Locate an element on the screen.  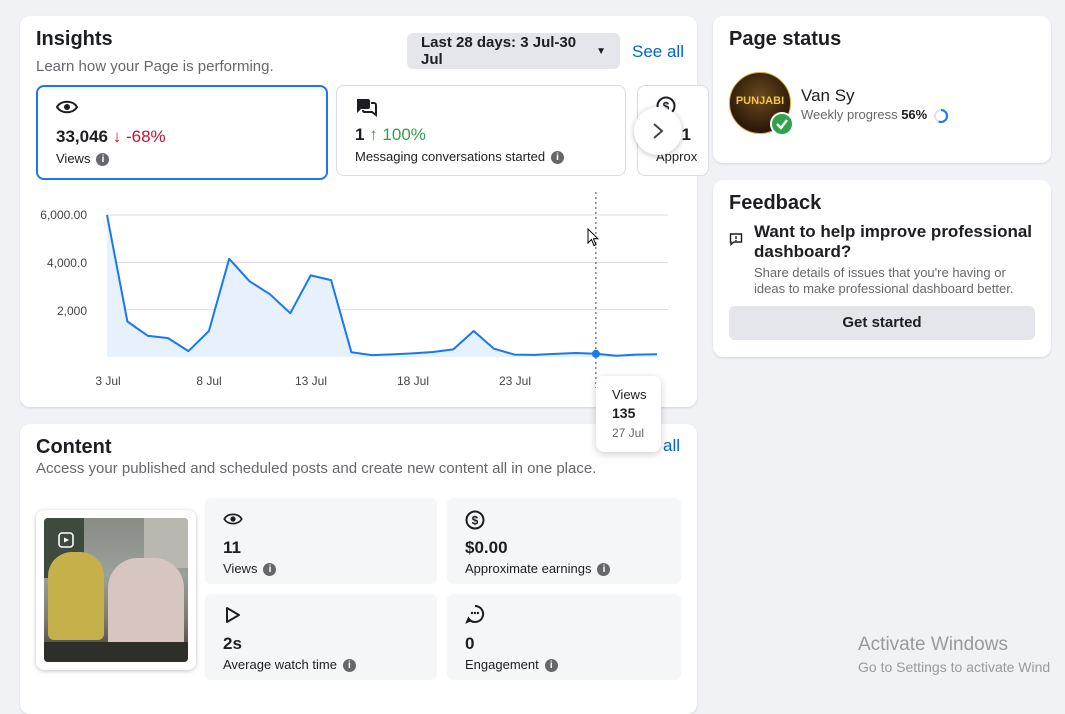
feedback-icon is located at coordinates (736, 239).